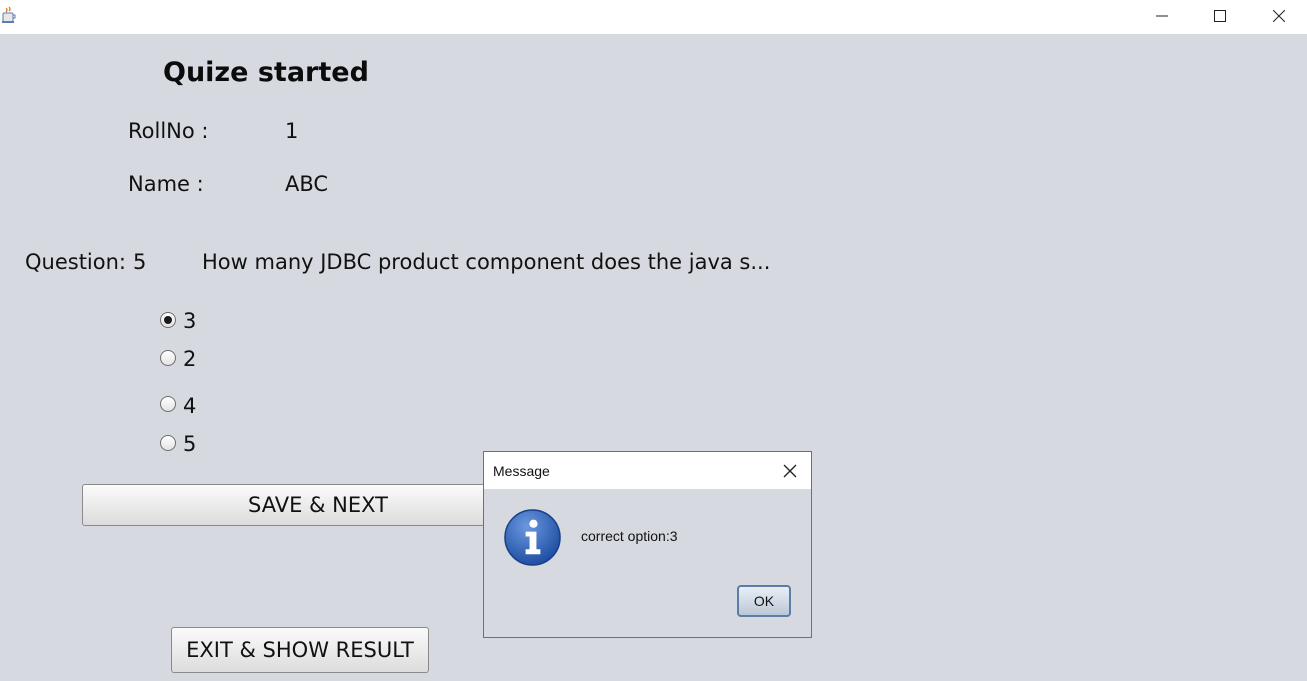  Describe the element at coordinates (629, 536) in the screenshot. I see `dialog-message: correct option:3` at that location.